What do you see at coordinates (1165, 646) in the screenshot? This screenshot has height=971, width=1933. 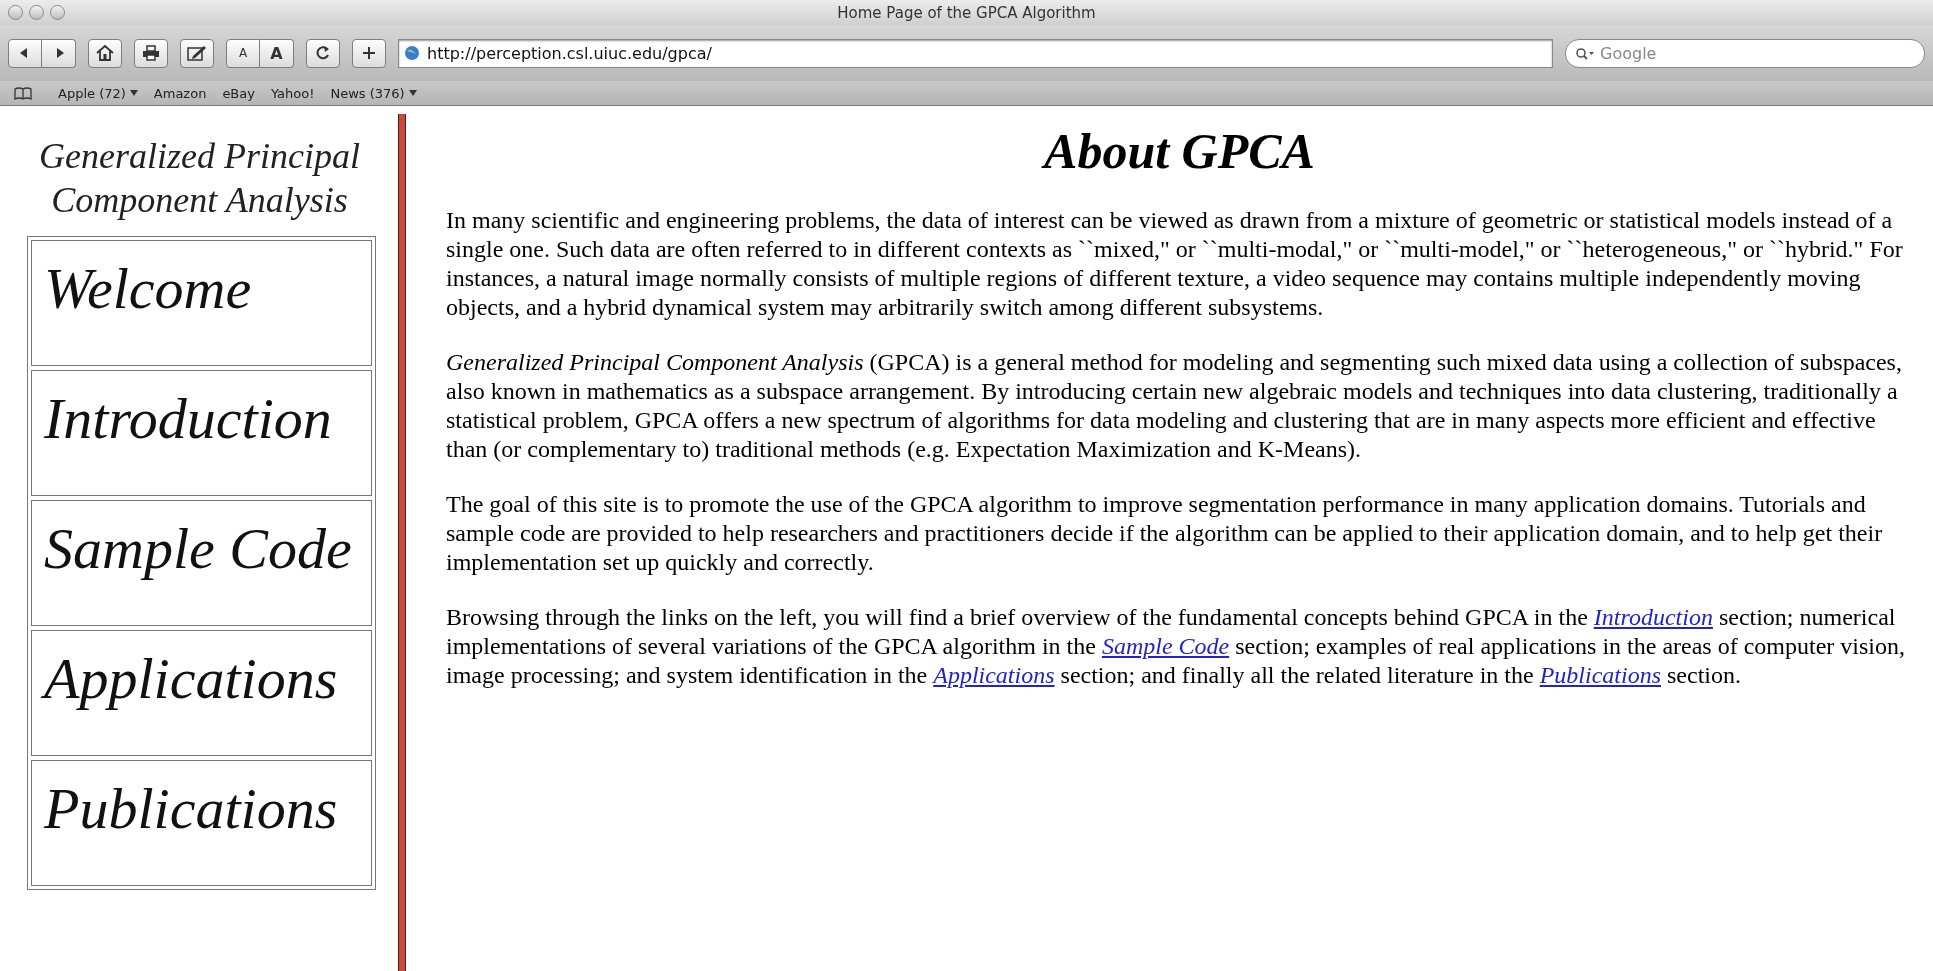 I see `text-link: Sample Code` at bounding box center [1165, 646].